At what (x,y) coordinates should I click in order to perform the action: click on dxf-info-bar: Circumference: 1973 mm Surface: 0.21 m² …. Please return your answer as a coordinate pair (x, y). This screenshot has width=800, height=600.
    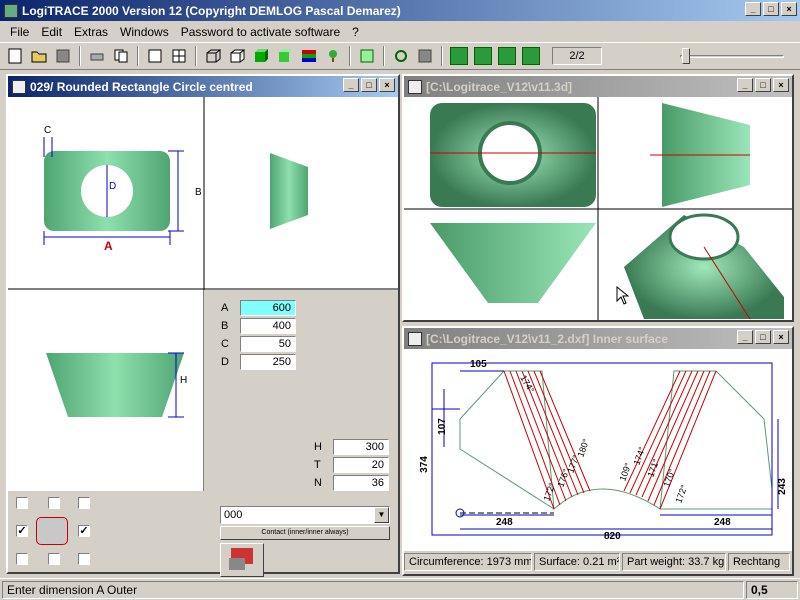
    Looking at the image, I should click on (598, 562).